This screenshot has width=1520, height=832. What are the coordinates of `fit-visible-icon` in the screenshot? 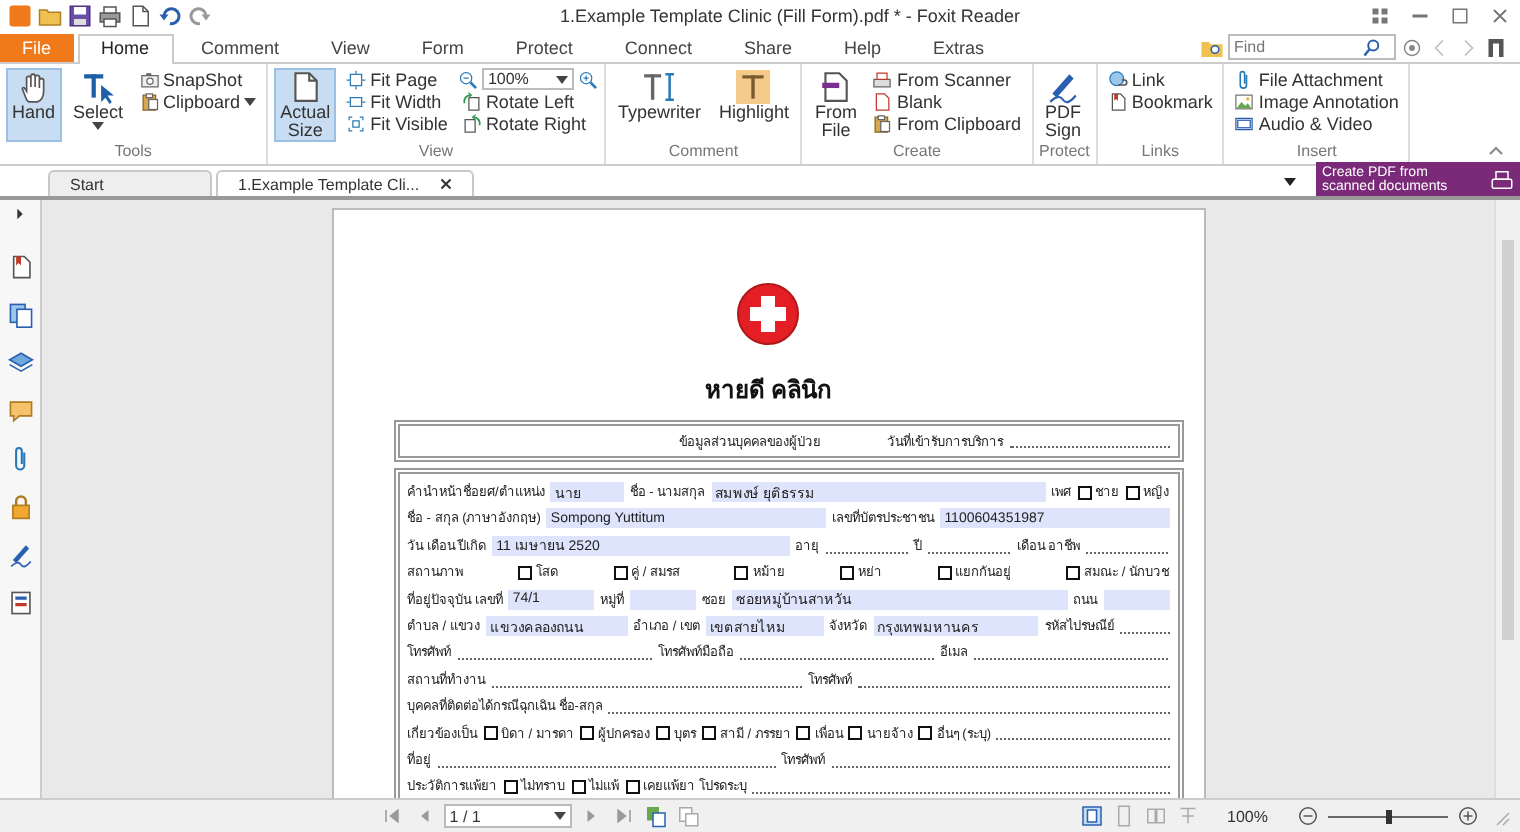 It's located at (356, 123).